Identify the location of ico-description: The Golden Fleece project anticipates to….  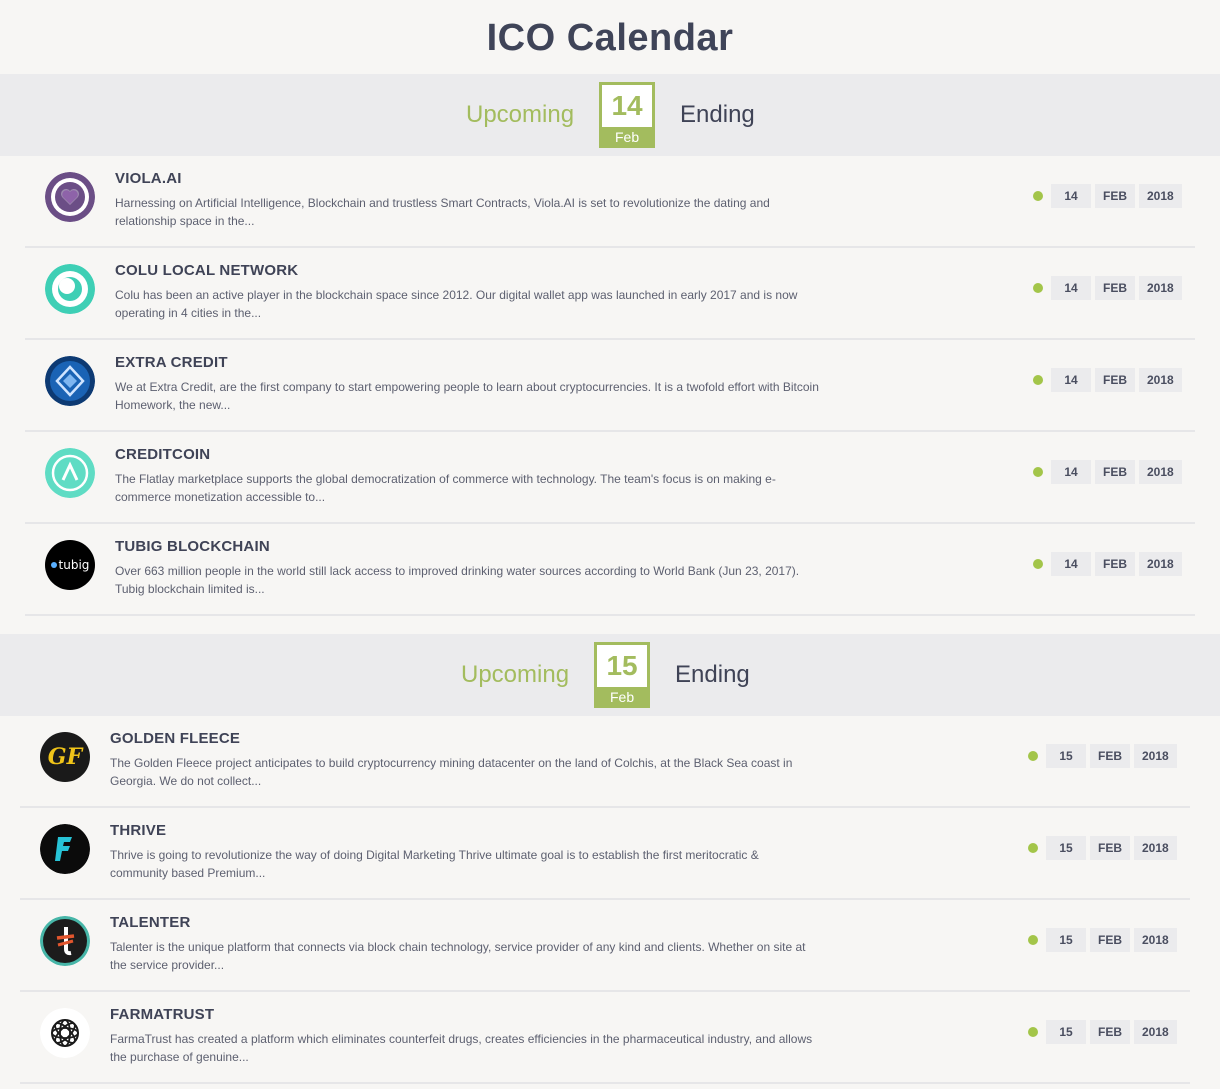
(451, 772).